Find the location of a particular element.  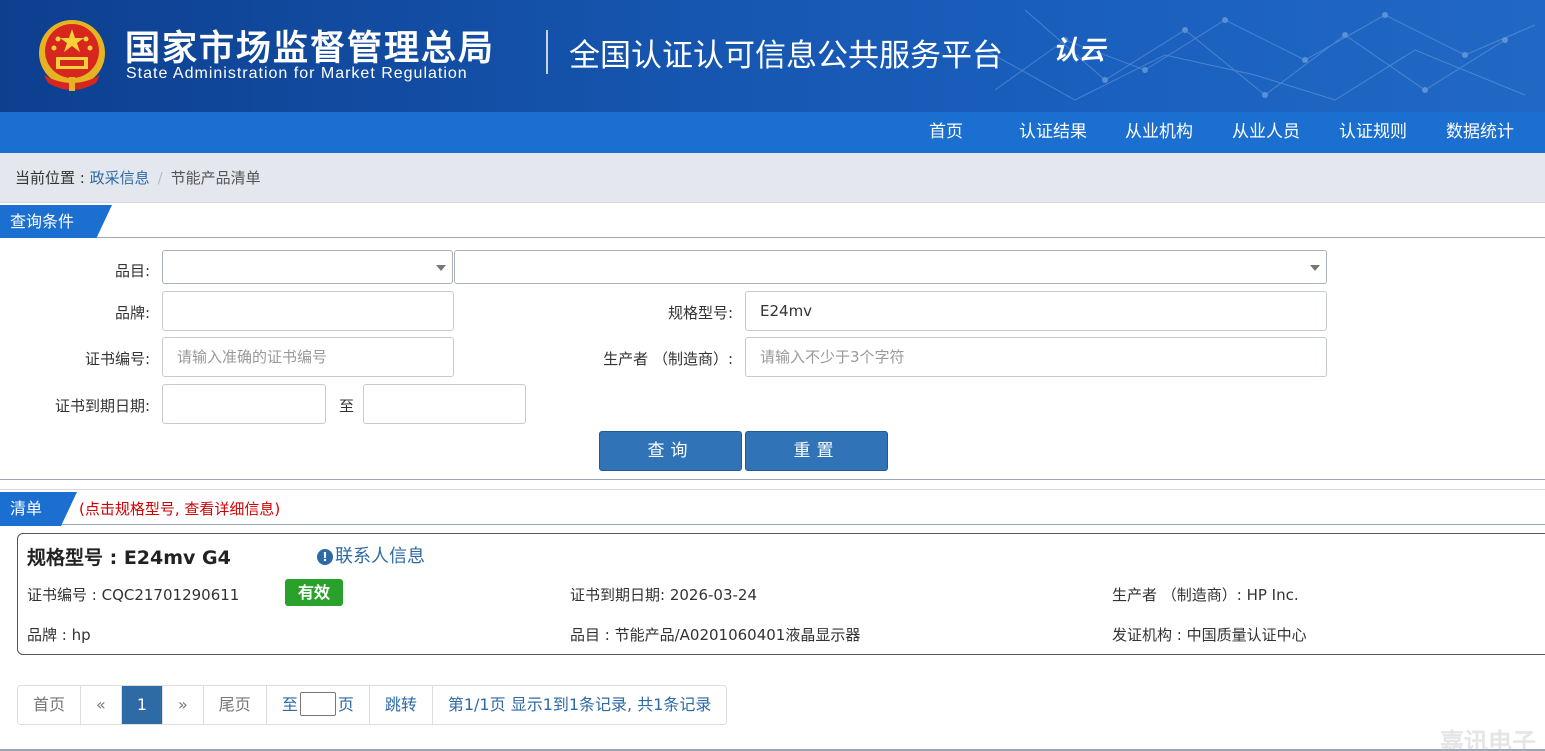

watermark: 嘉讯电子 is located at coordinates (1488, 739).